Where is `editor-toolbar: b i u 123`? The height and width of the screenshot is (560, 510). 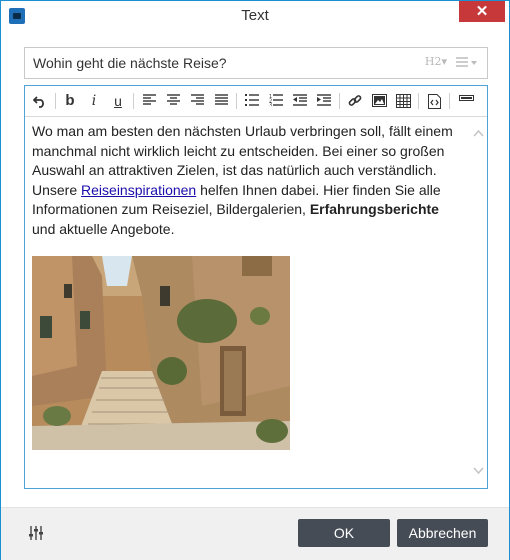
editor-toolbar: b i u 123 is located at coordinates (256, 101).